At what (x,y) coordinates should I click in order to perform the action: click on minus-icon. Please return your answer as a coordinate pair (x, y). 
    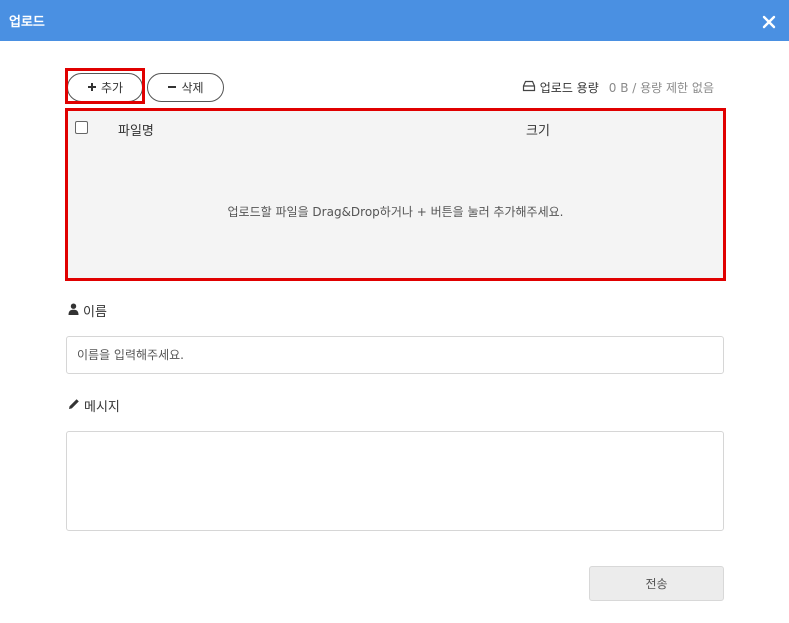
    Looking at the image, I should click on (172, 88).